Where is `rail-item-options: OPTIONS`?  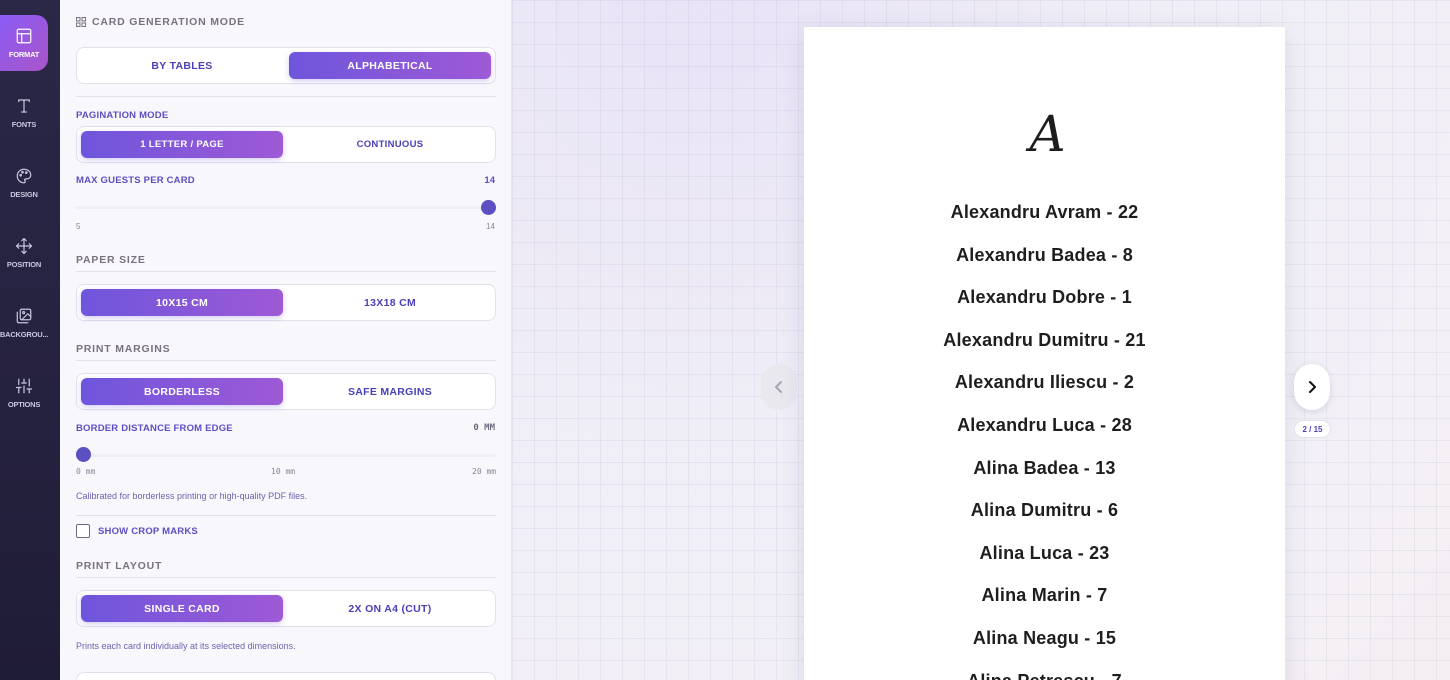
rail-item-options: OPTIONS is located at coordinates (24, 393).